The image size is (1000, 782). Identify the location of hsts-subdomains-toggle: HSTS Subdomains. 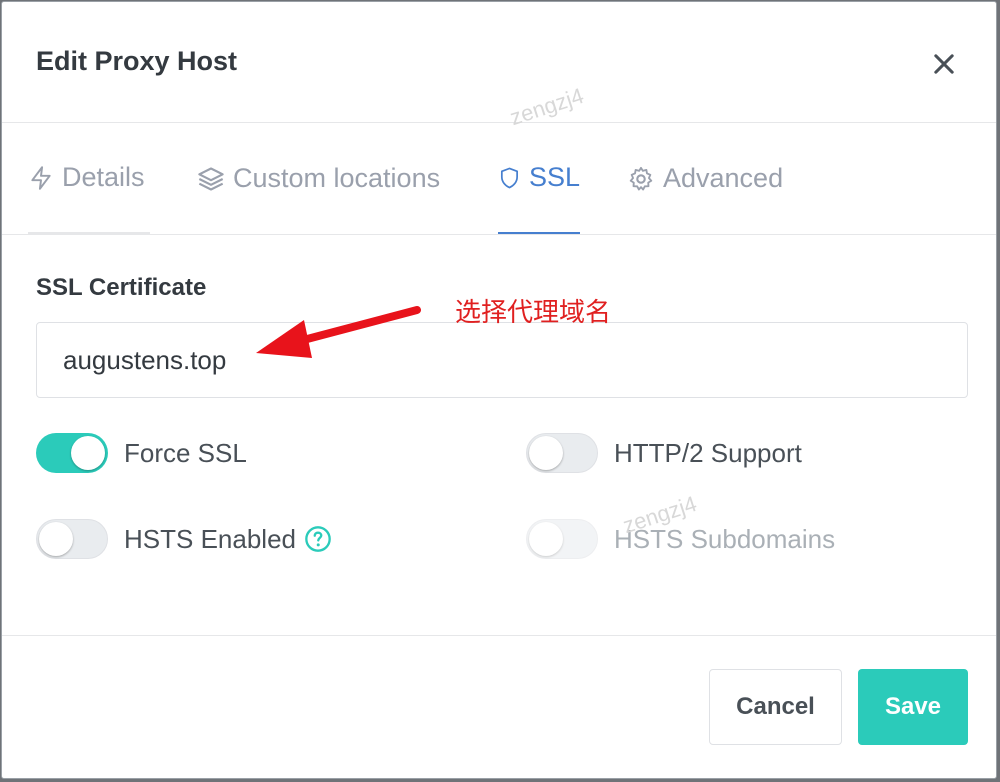
(680, 539).